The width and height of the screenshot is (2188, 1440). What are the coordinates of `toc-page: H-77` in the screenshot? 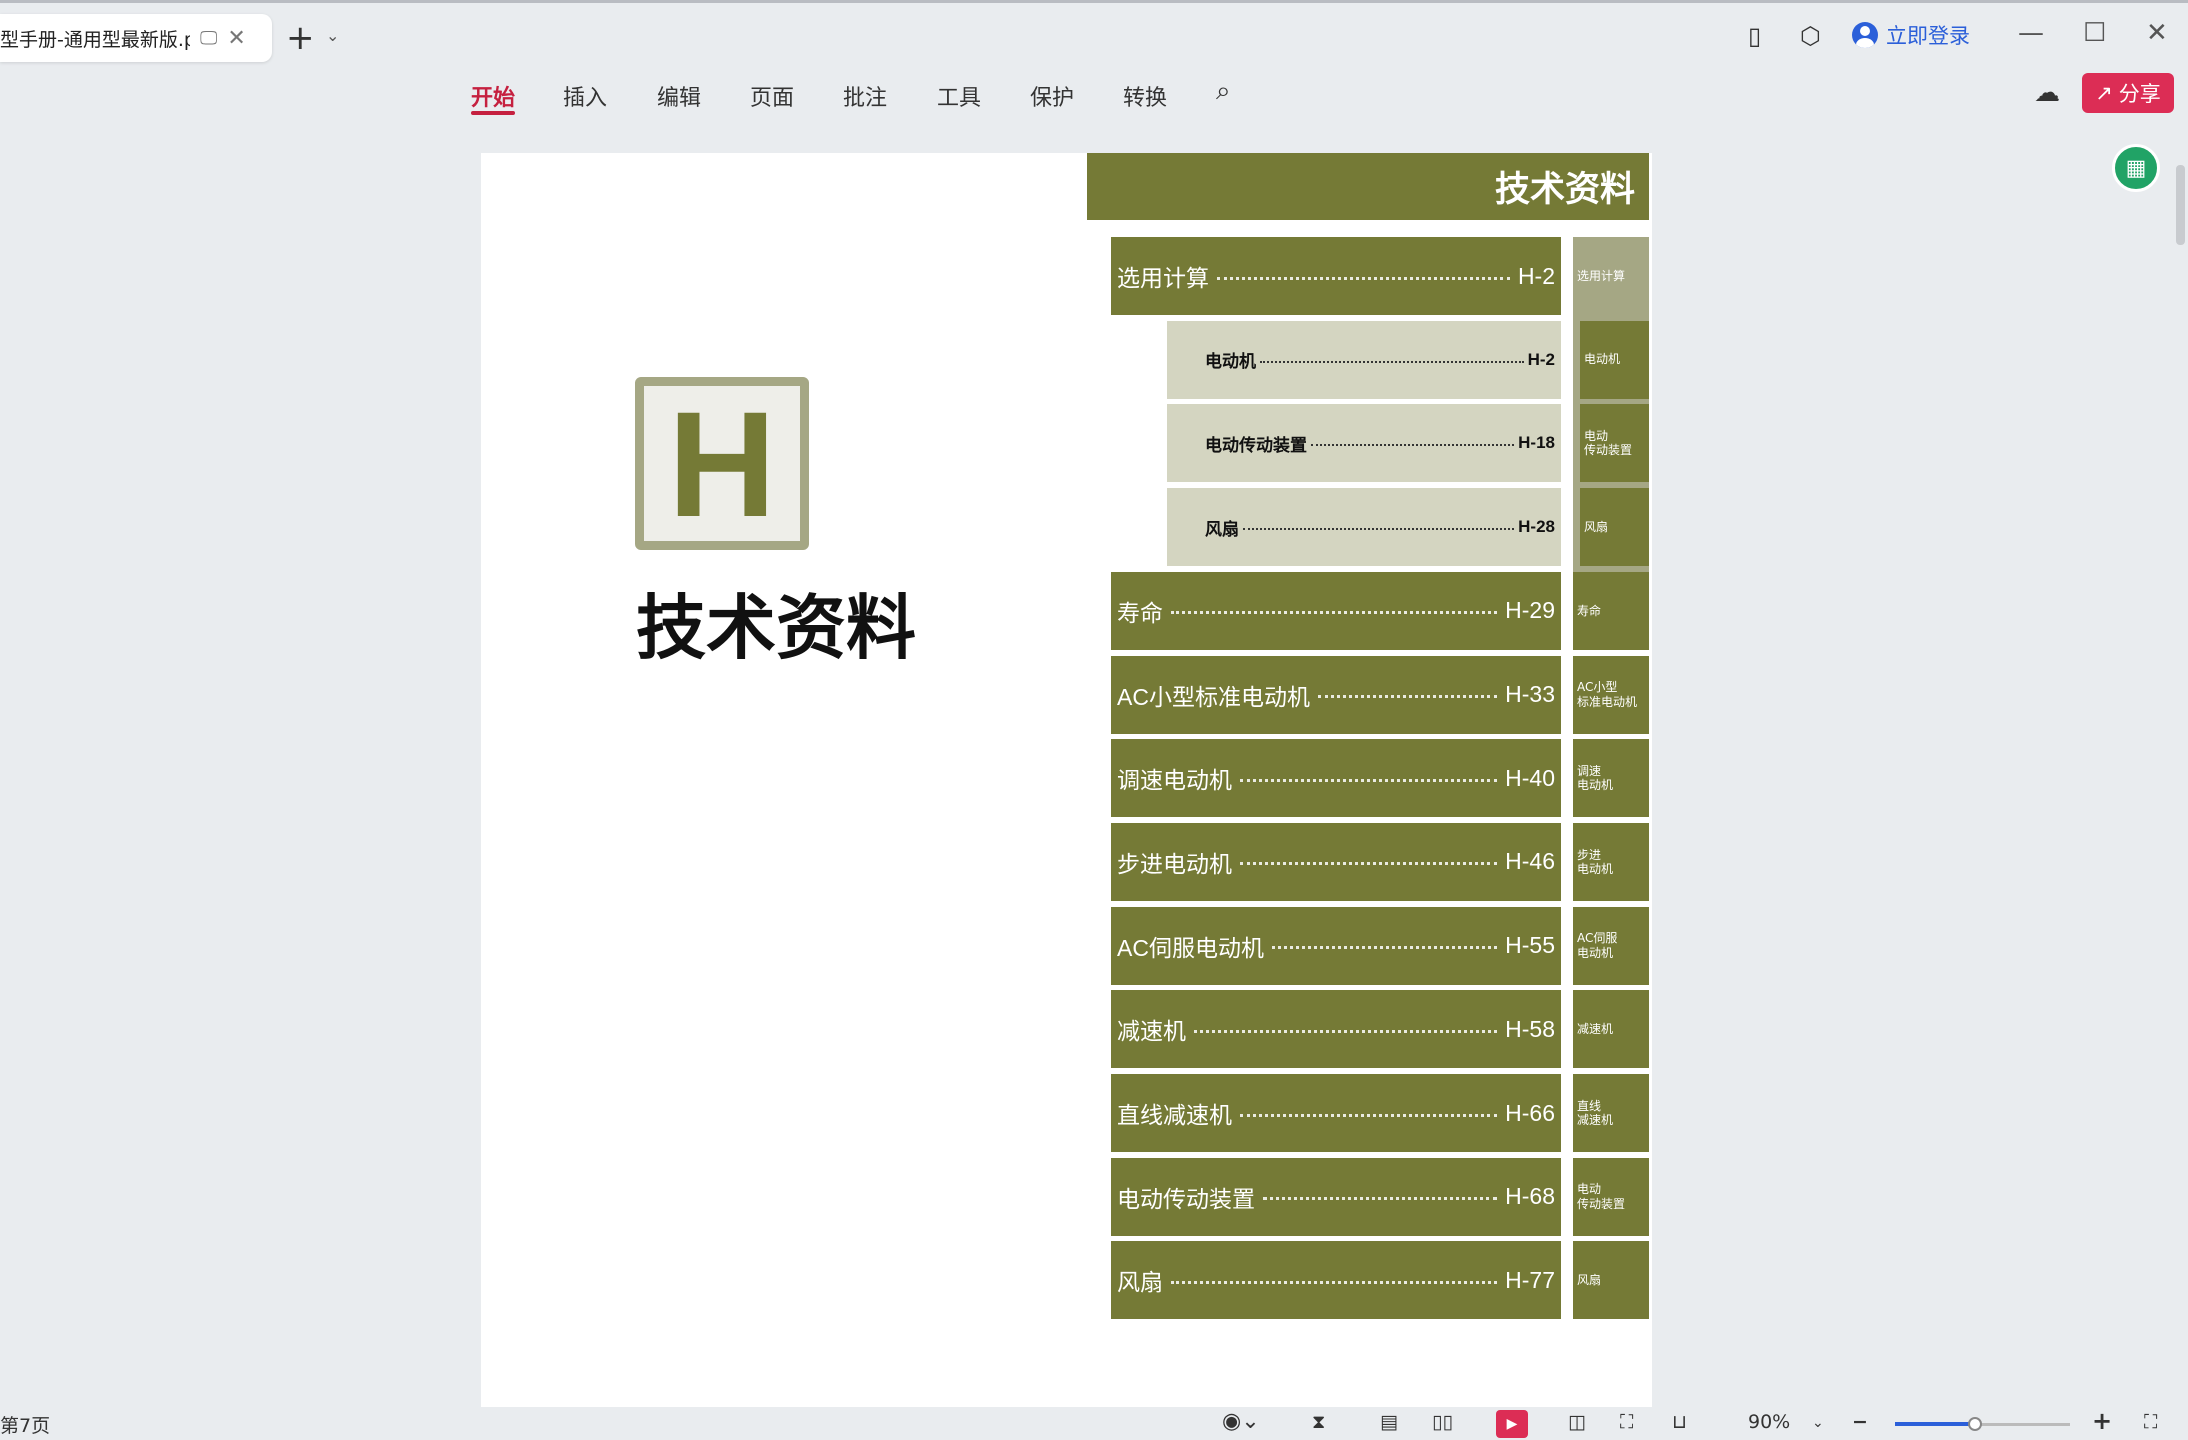 It's located at (1530, 1279).